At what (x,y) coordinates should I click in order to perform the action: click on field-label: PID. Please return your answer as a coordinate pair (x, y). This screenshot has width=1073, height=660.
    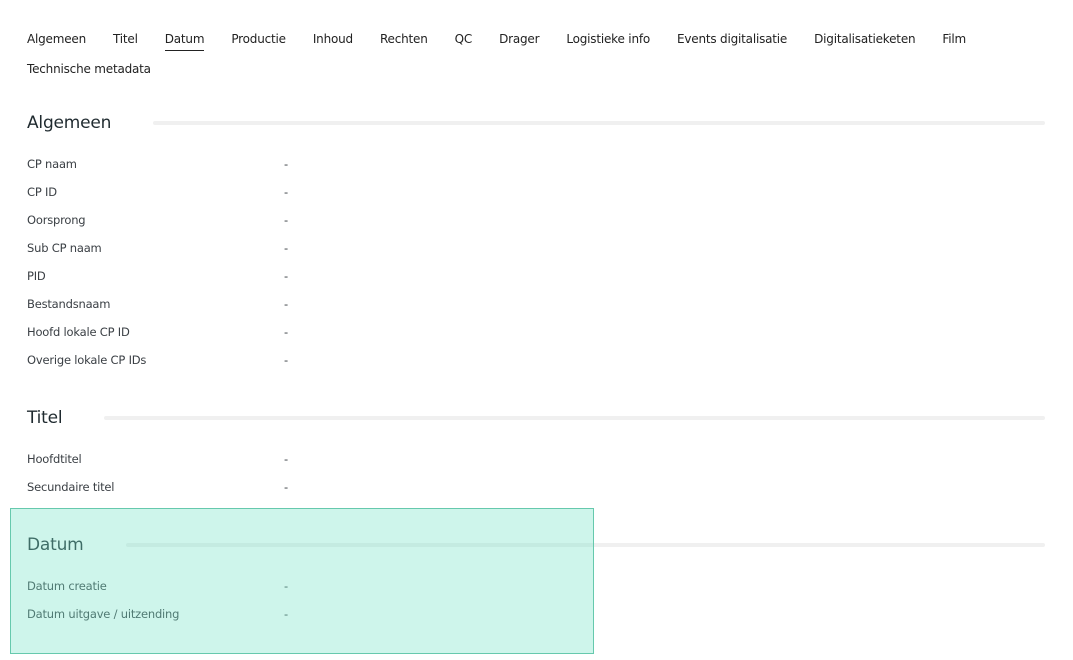
    Looking at the image, I should click on (36, 276).